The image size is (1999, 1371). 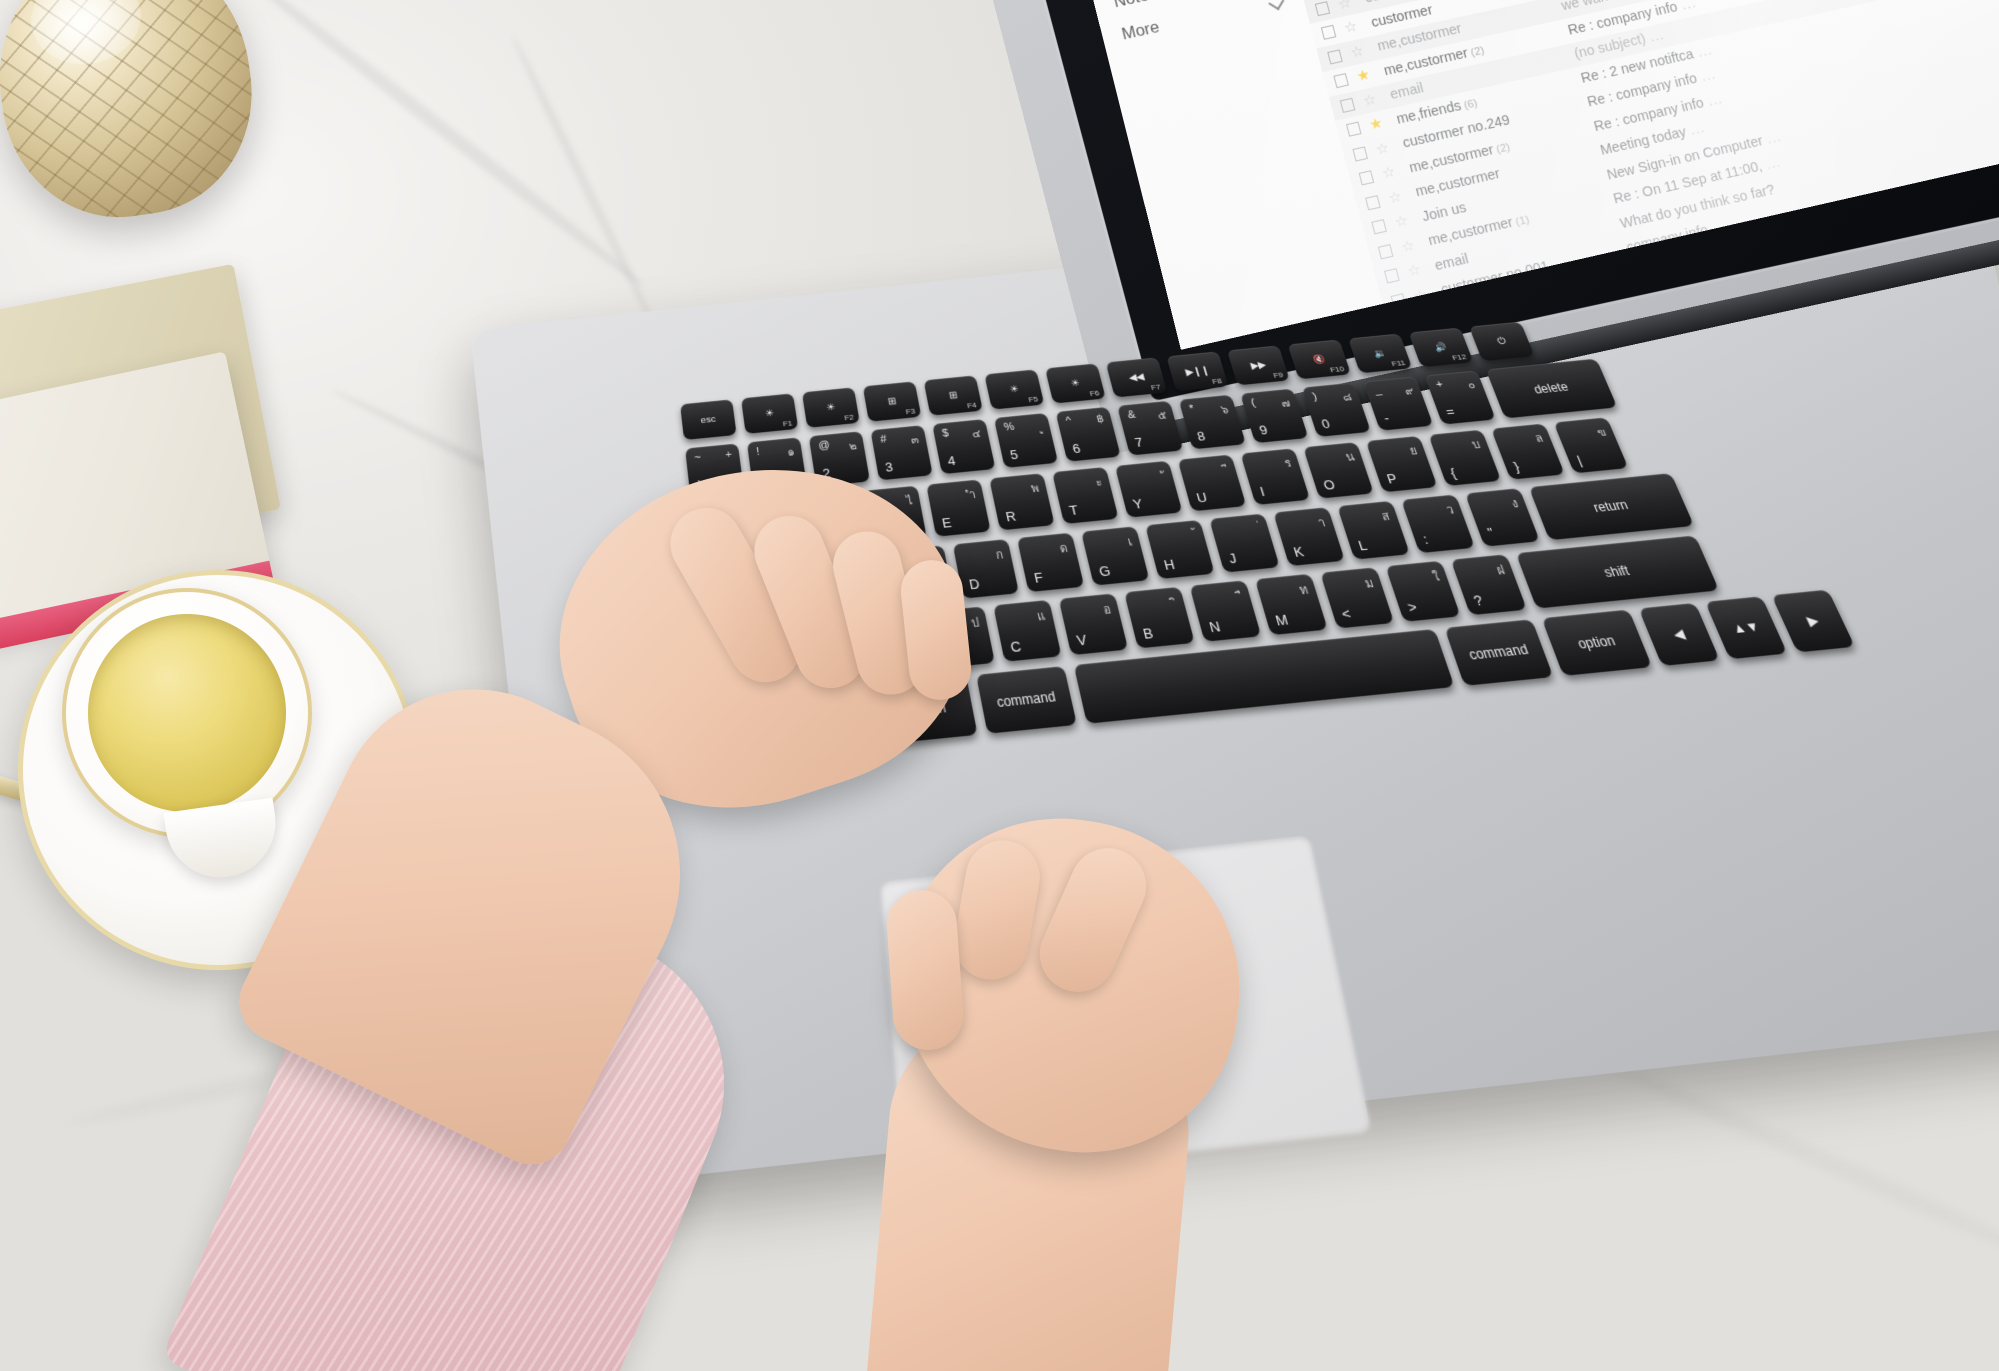 What do you see at coordinates (1309, 537) in the screenshot?
I see `key-h-K: าK` at bounding box center [1309, 537].